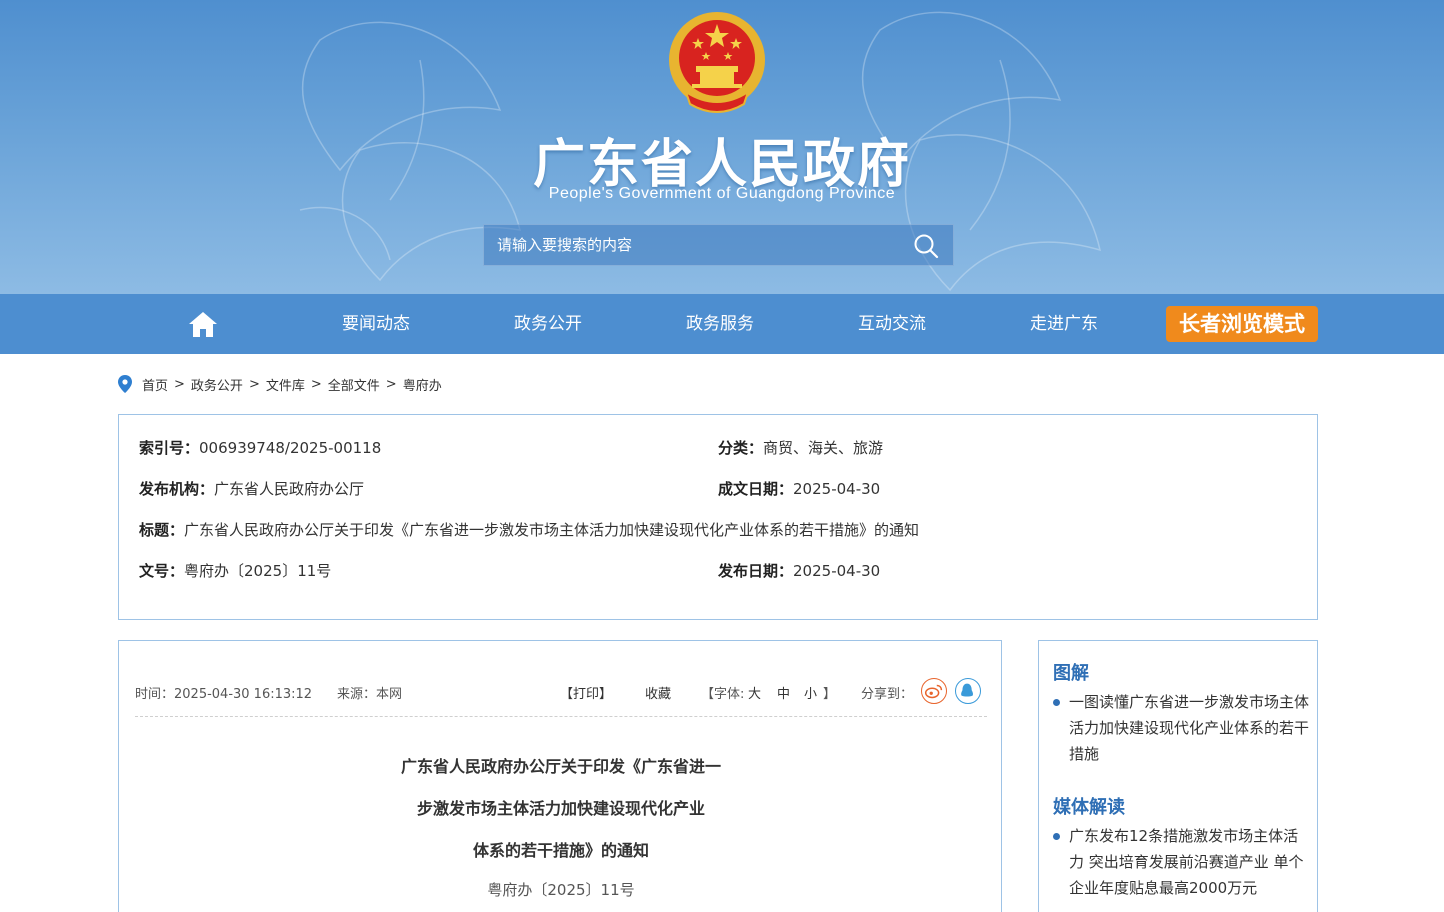  I want to click on font-large-button: 大, so click(754, 692).